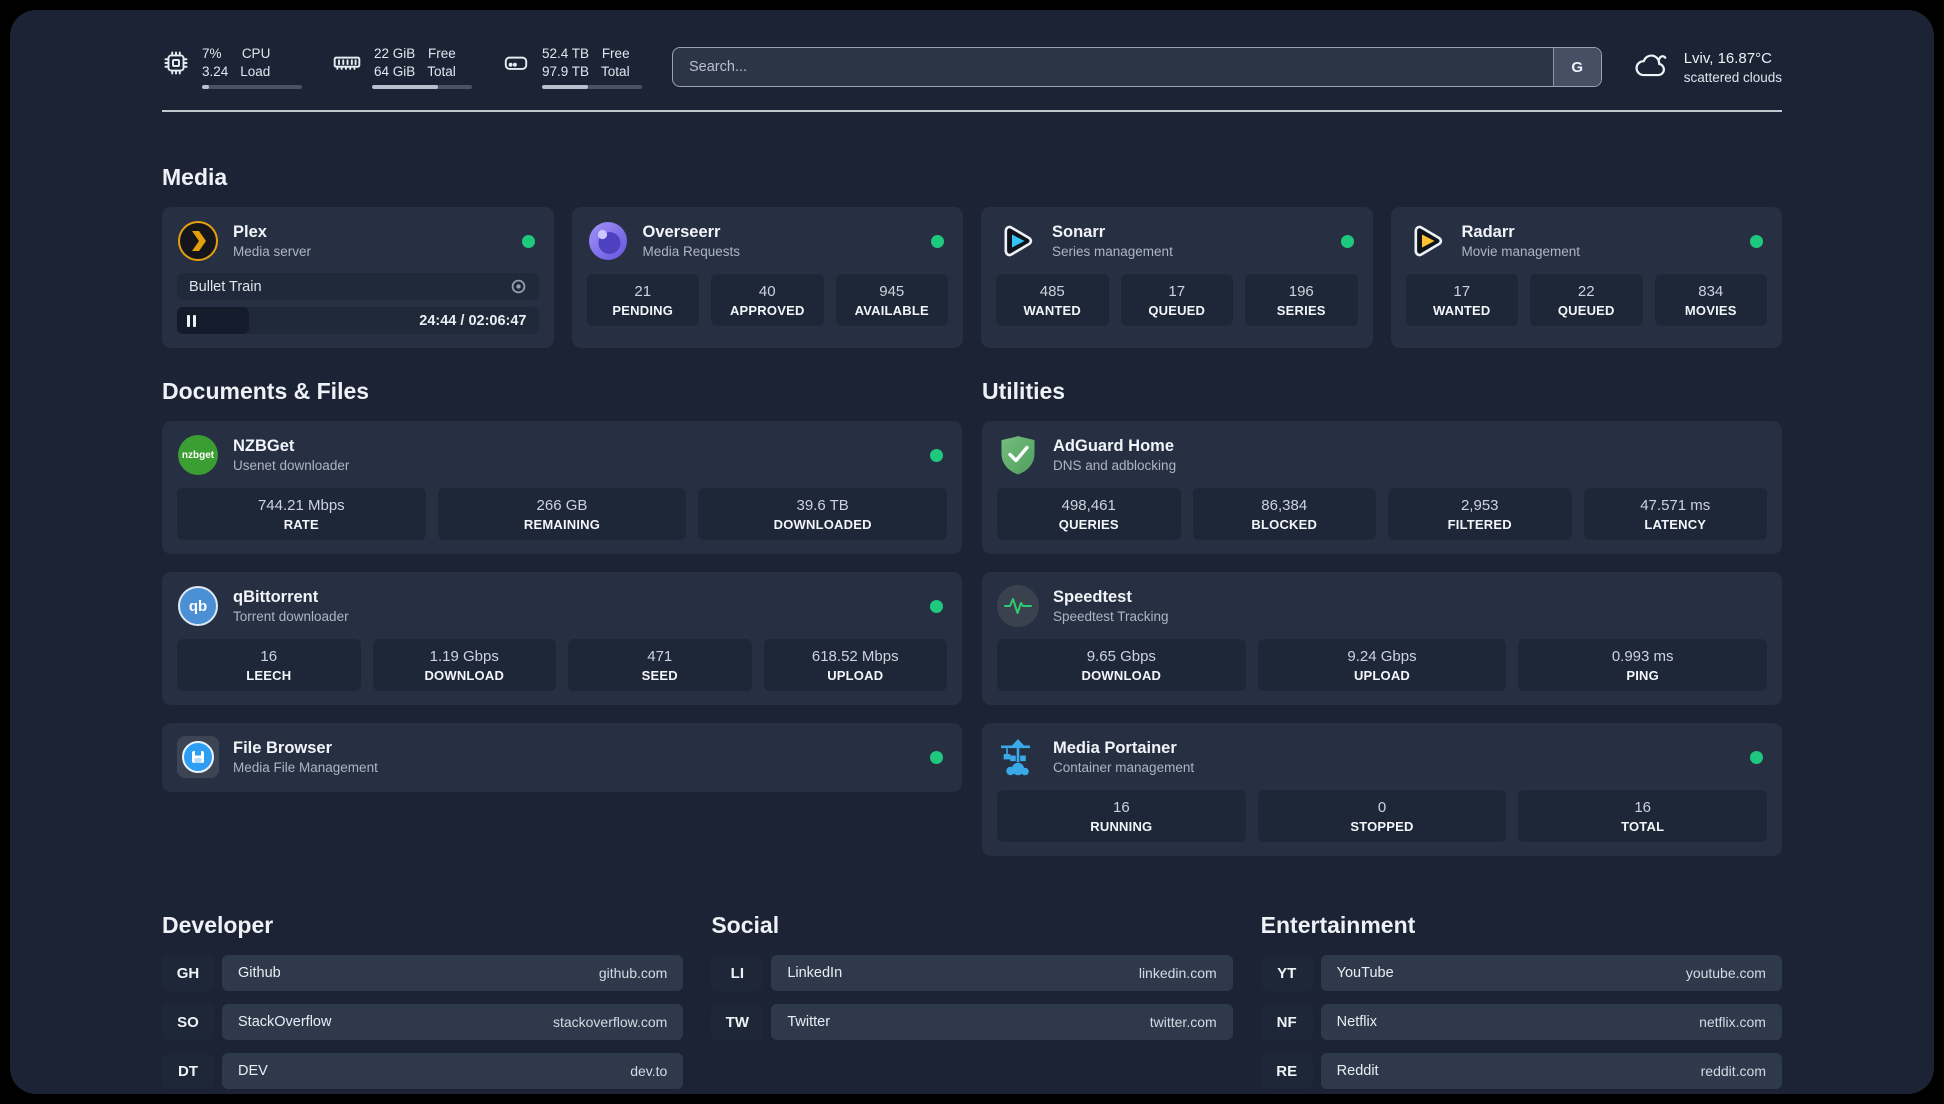  I want to click on nzbget-icon: nzbget, so click(198, 455).